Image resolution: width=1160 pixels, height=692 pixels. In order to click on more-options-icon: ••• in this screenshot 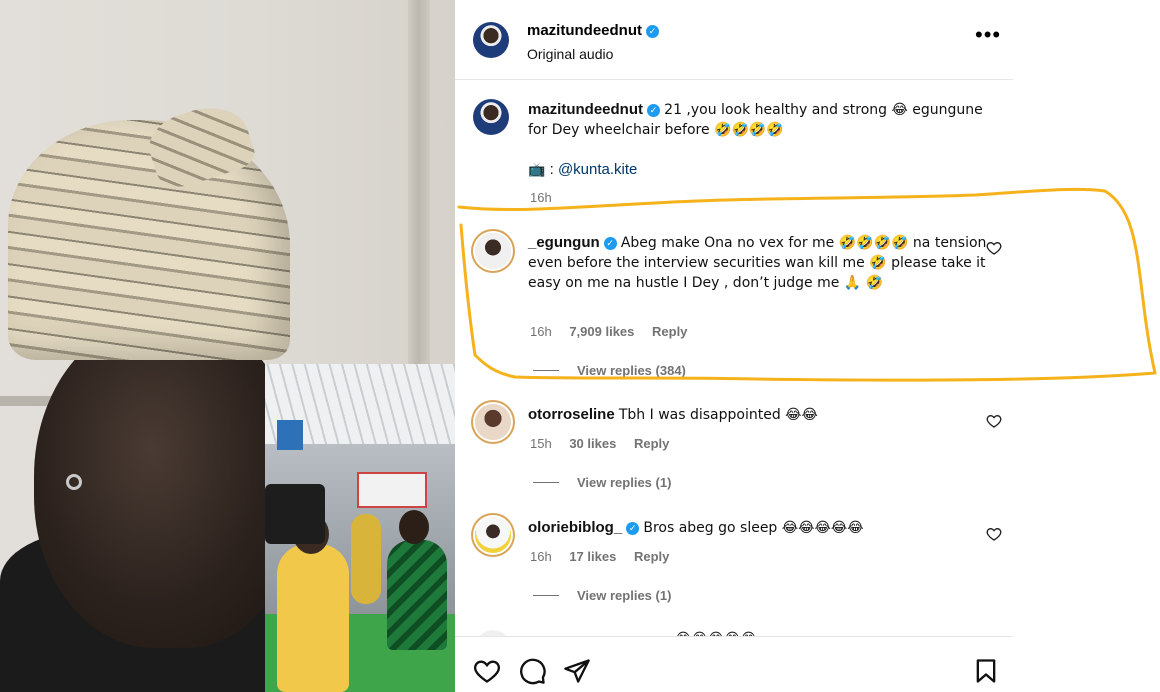, I will do `click(988, 35)`.